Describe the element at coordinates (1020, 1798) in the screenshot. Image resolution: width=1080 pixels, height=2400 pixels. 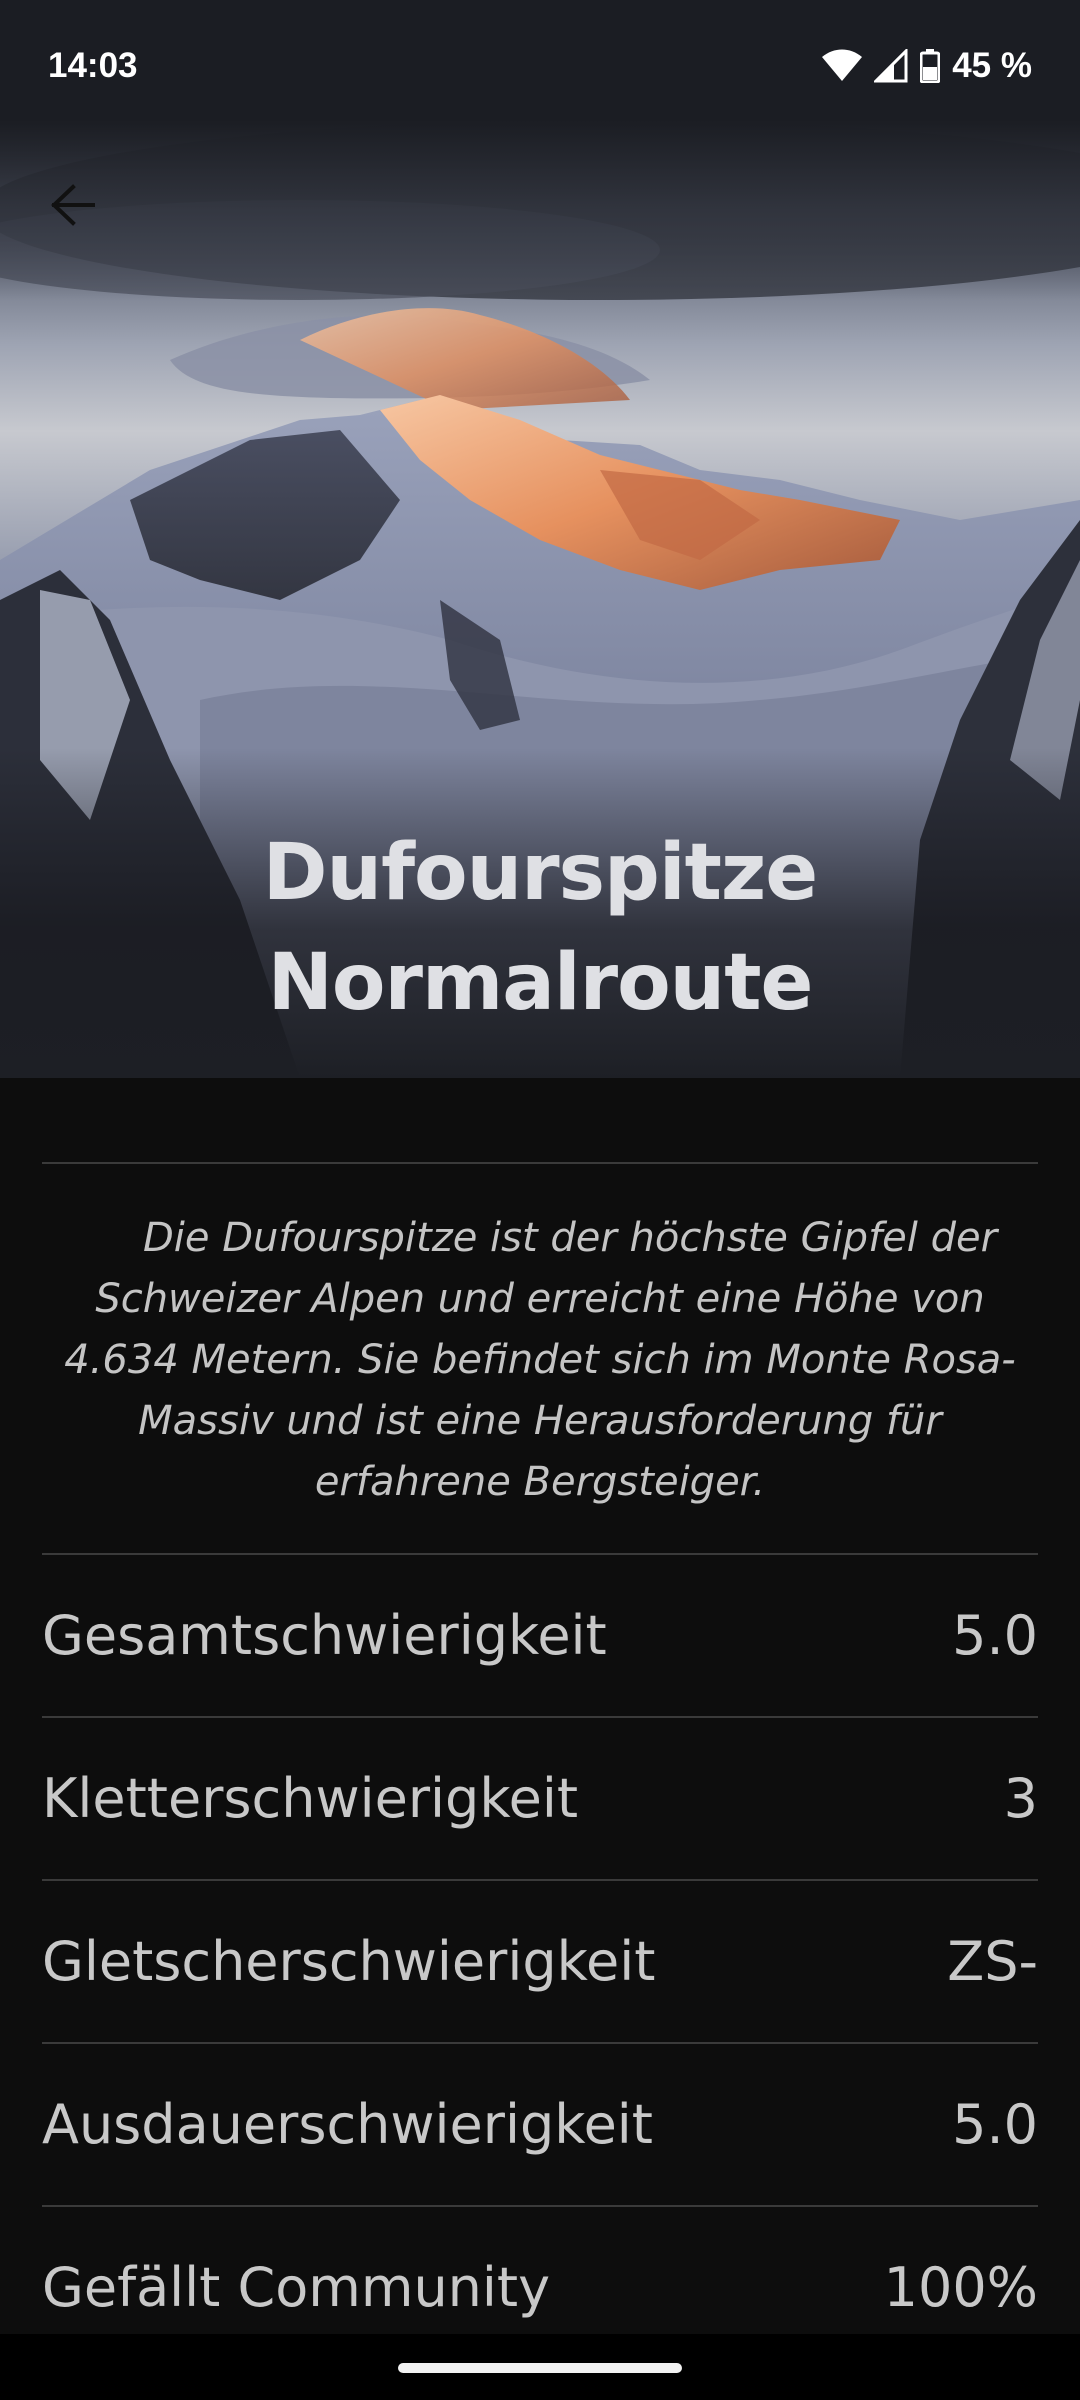
I see `stat-value: 3` at that location.